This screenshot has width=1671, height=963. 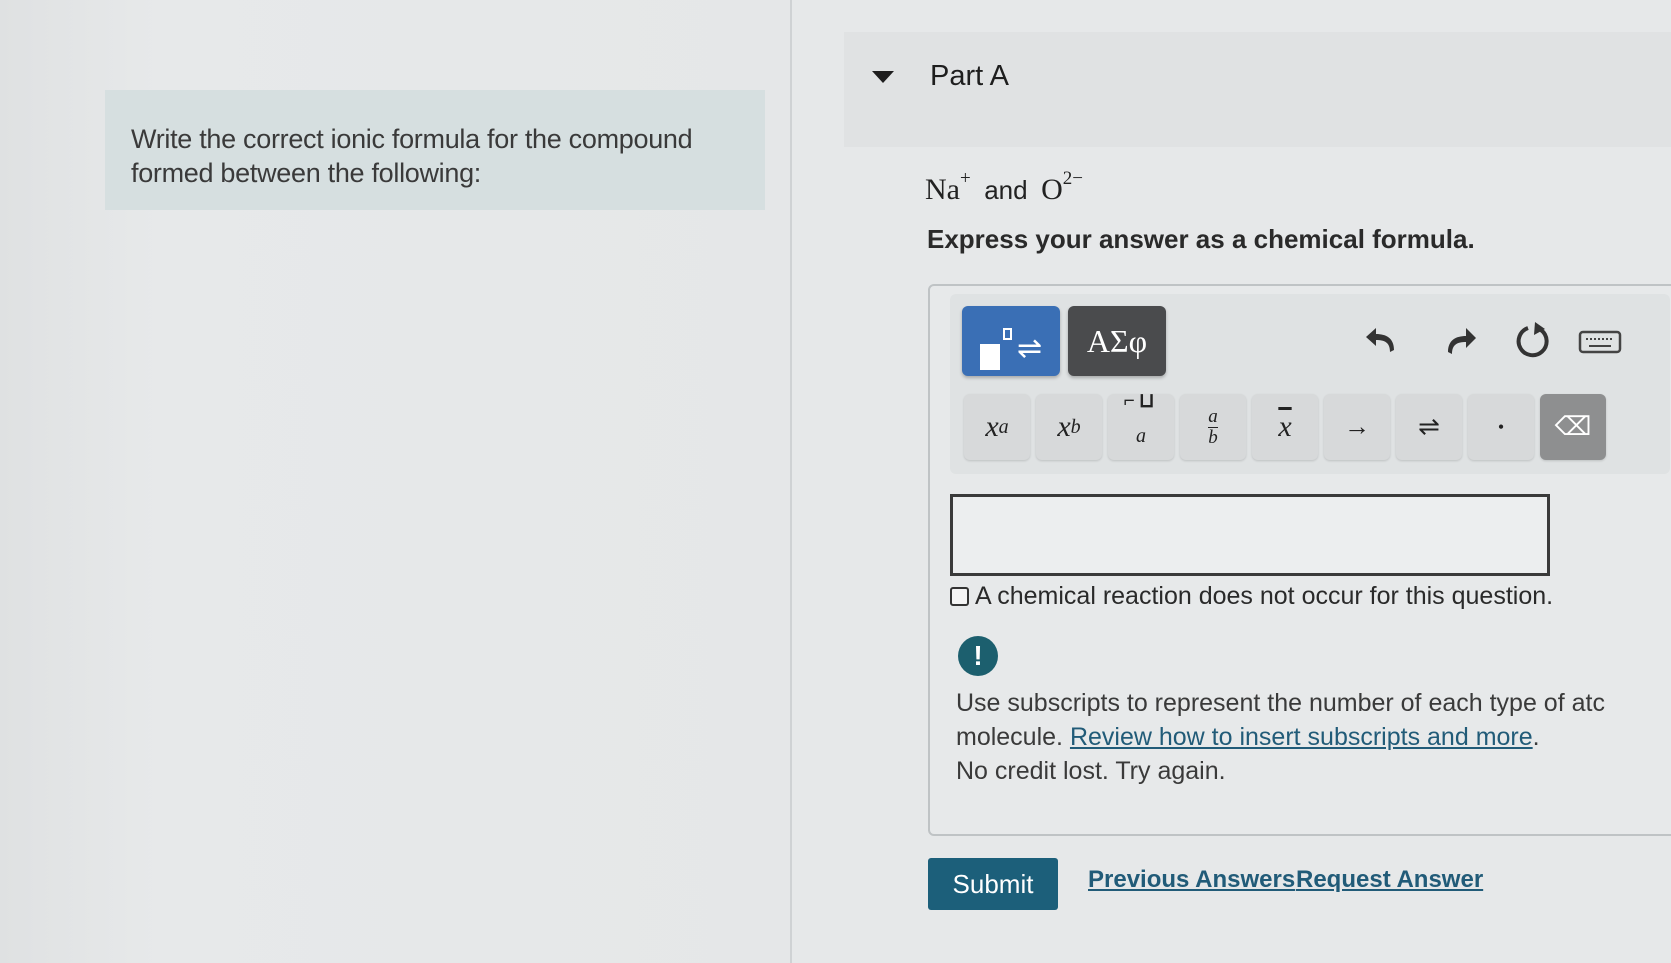 What do you see at coordinates (1030, 348) in the screenshot?
I see `template-equilibrium-icon: ⇌` at bounding box center [1030, 348].